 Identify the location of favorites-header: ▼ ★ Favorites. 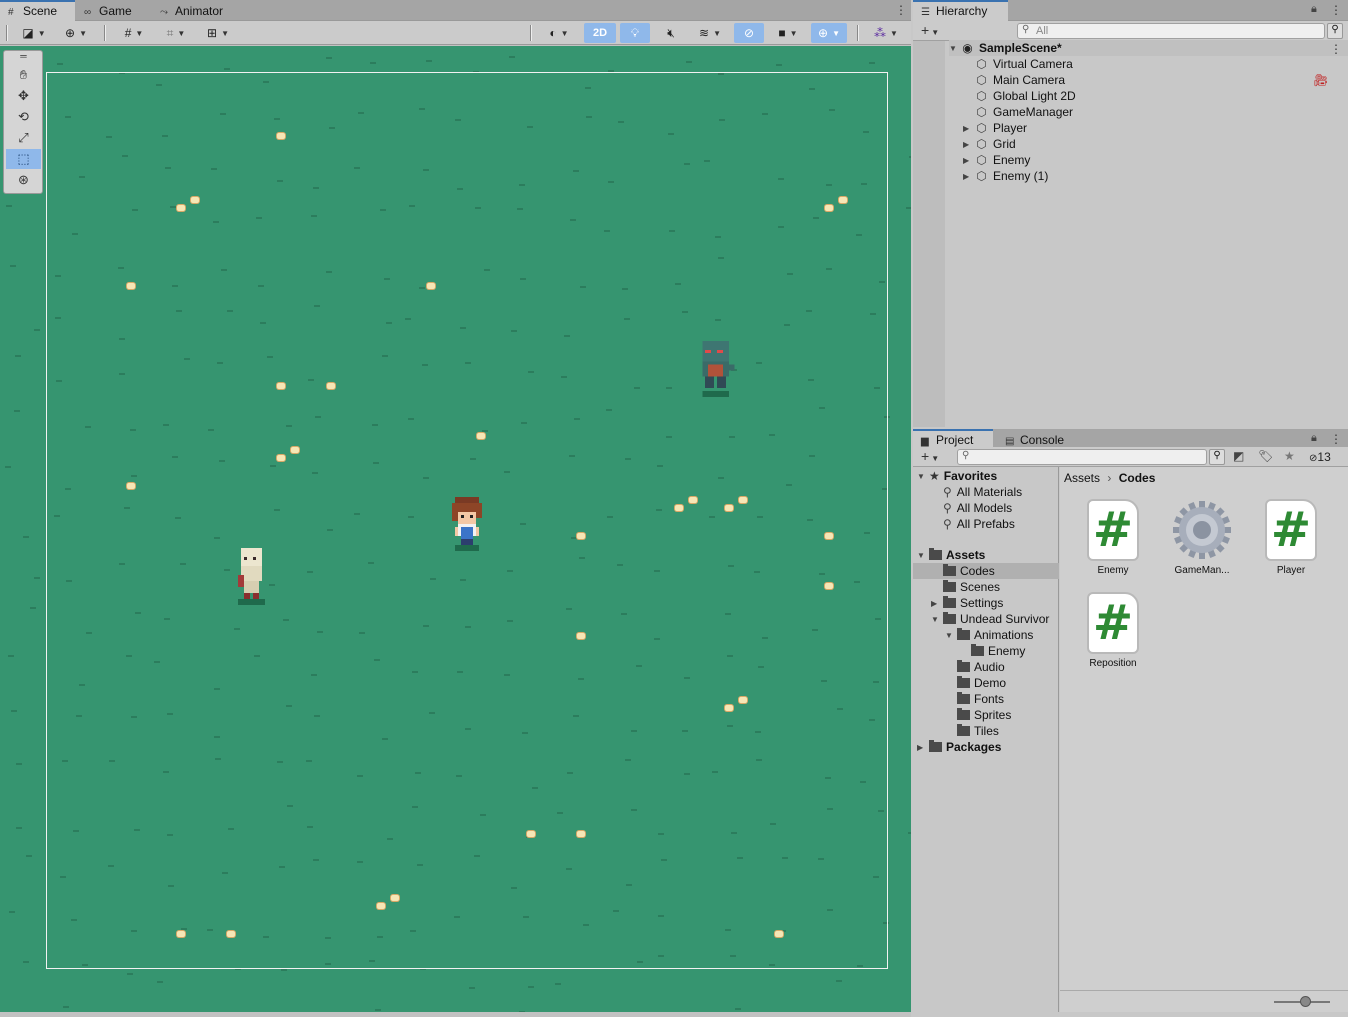
(957, 476).